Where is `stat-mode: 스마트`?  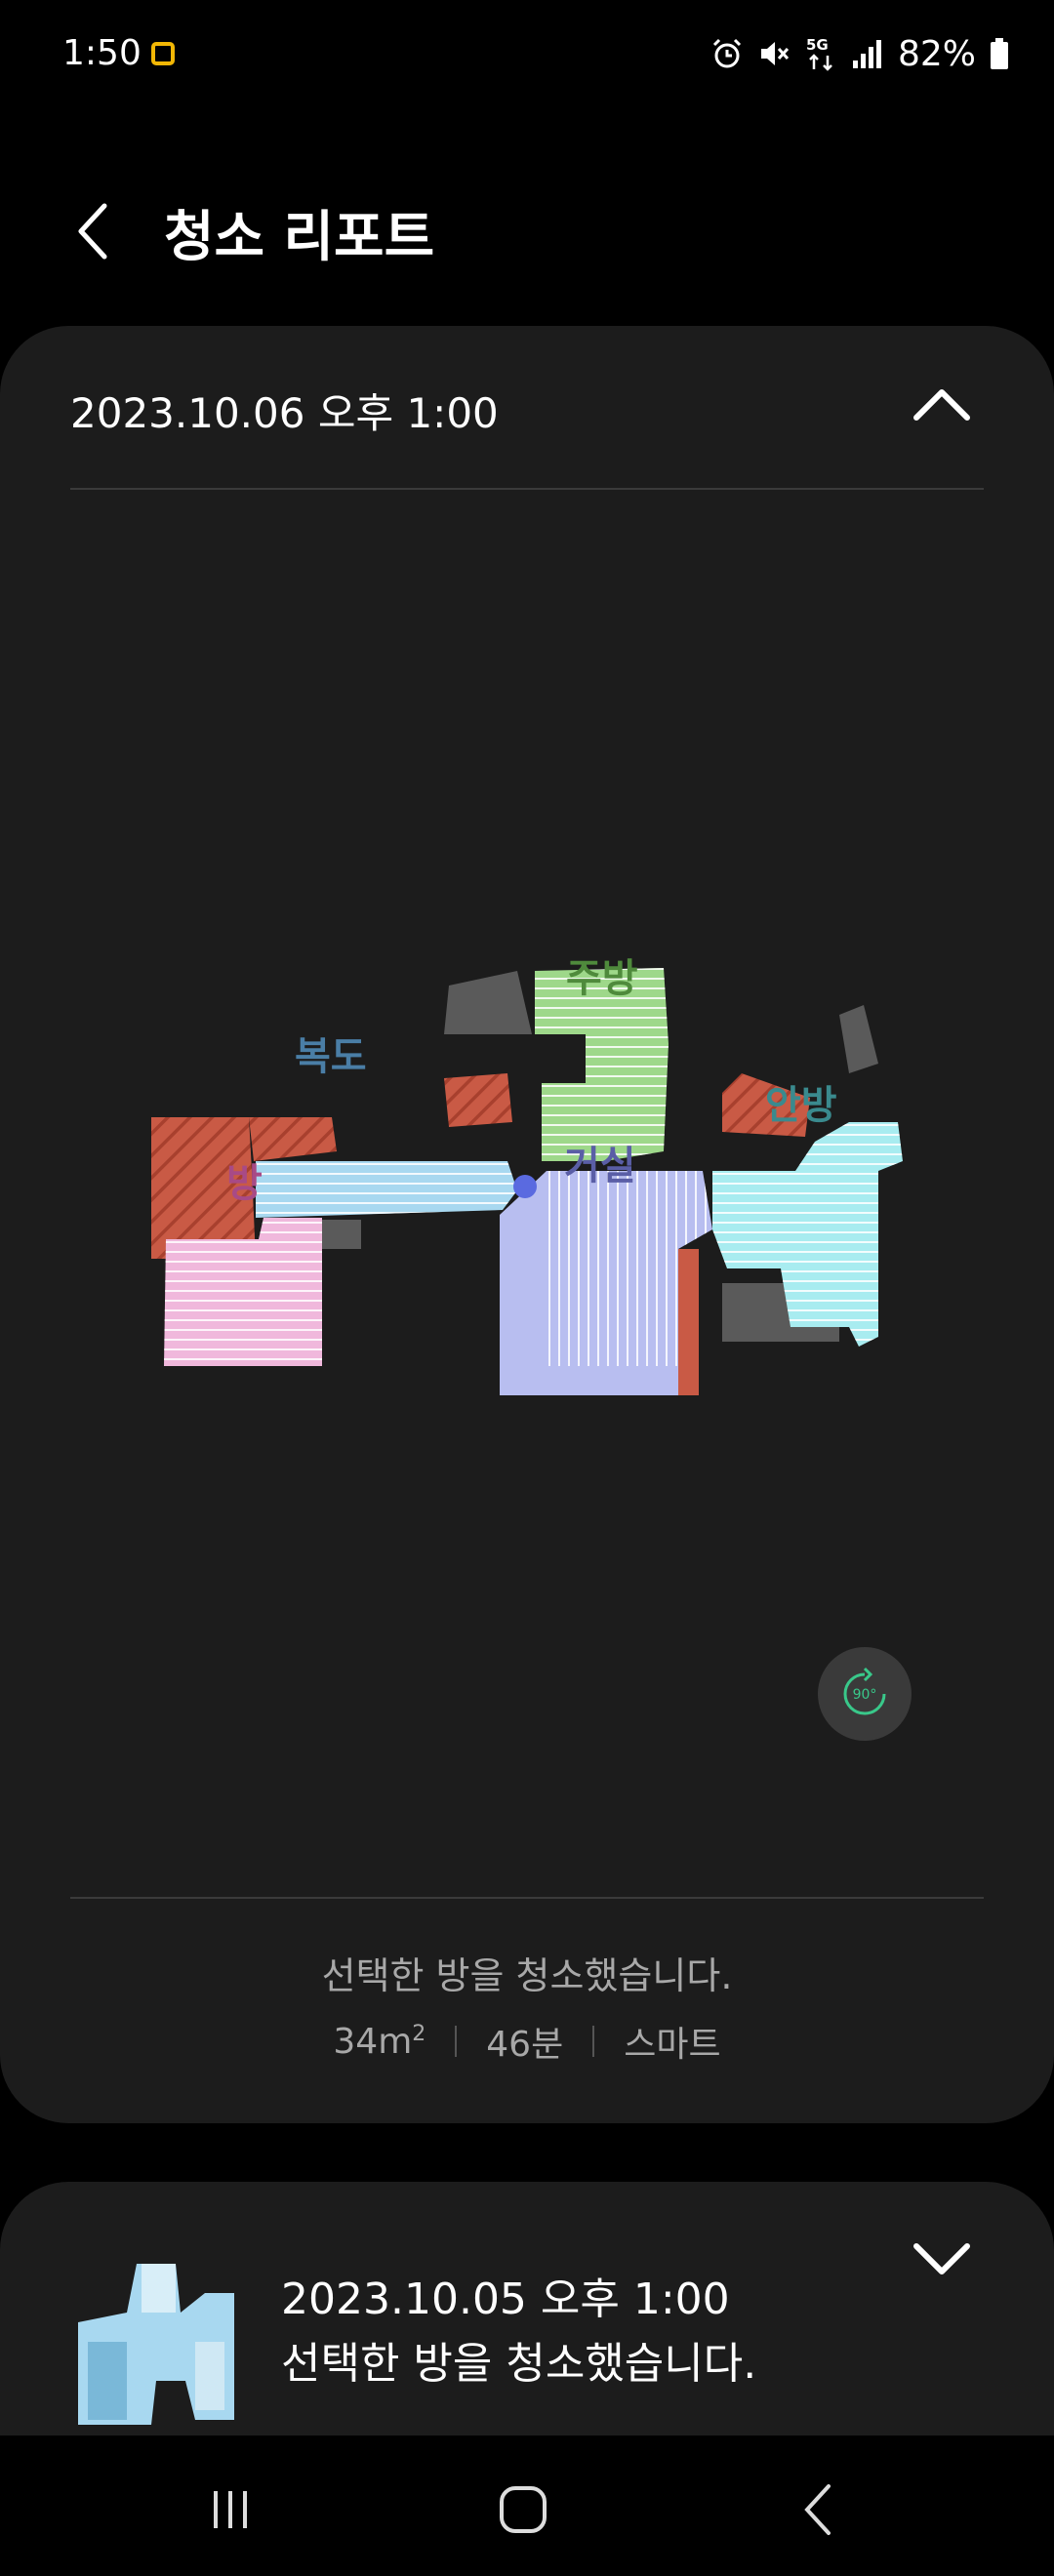
stat-mode: 스마트 is located at coordinates (673, 2045).